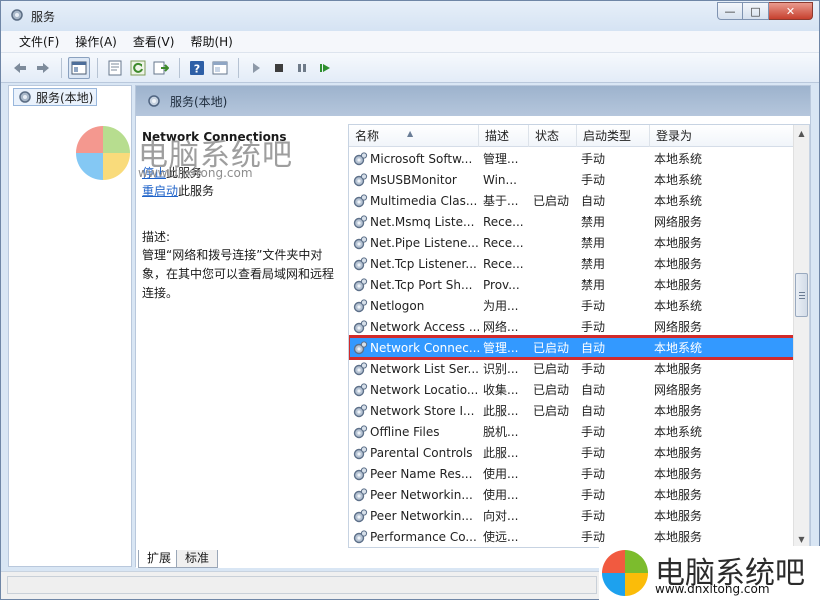  I want to click on grip-icon, so click(802, 295).